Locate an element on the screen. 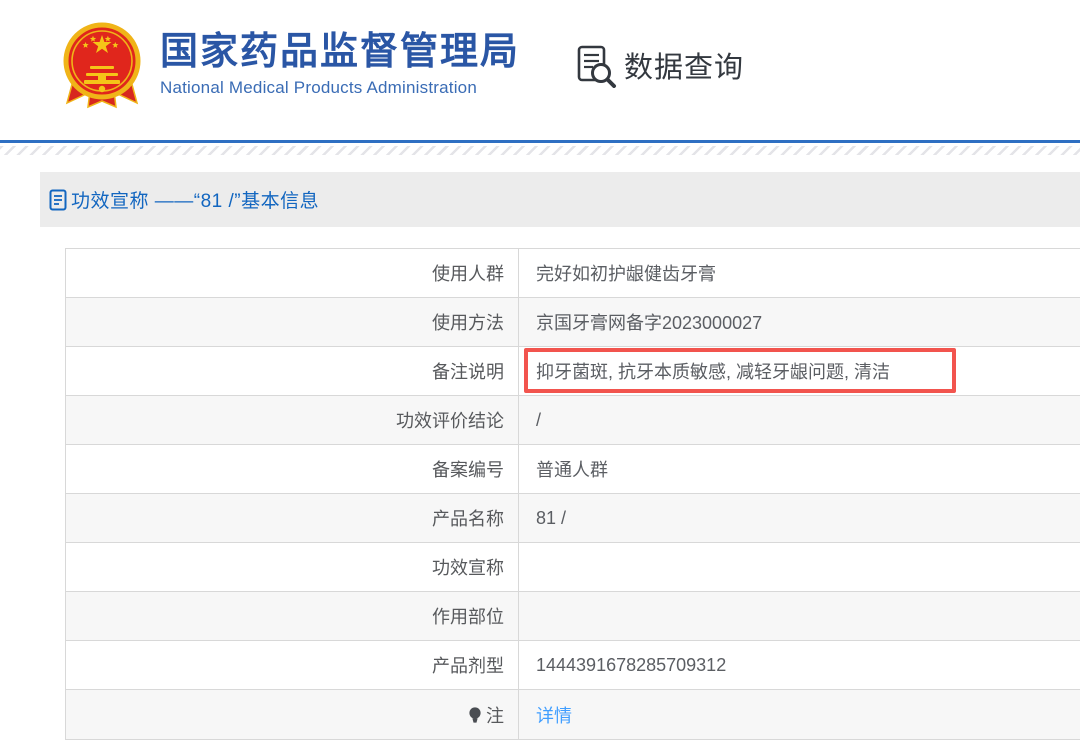 The image size is (1080, 749). row-label-text: 备注说明 is located at coordinates (468, 372).